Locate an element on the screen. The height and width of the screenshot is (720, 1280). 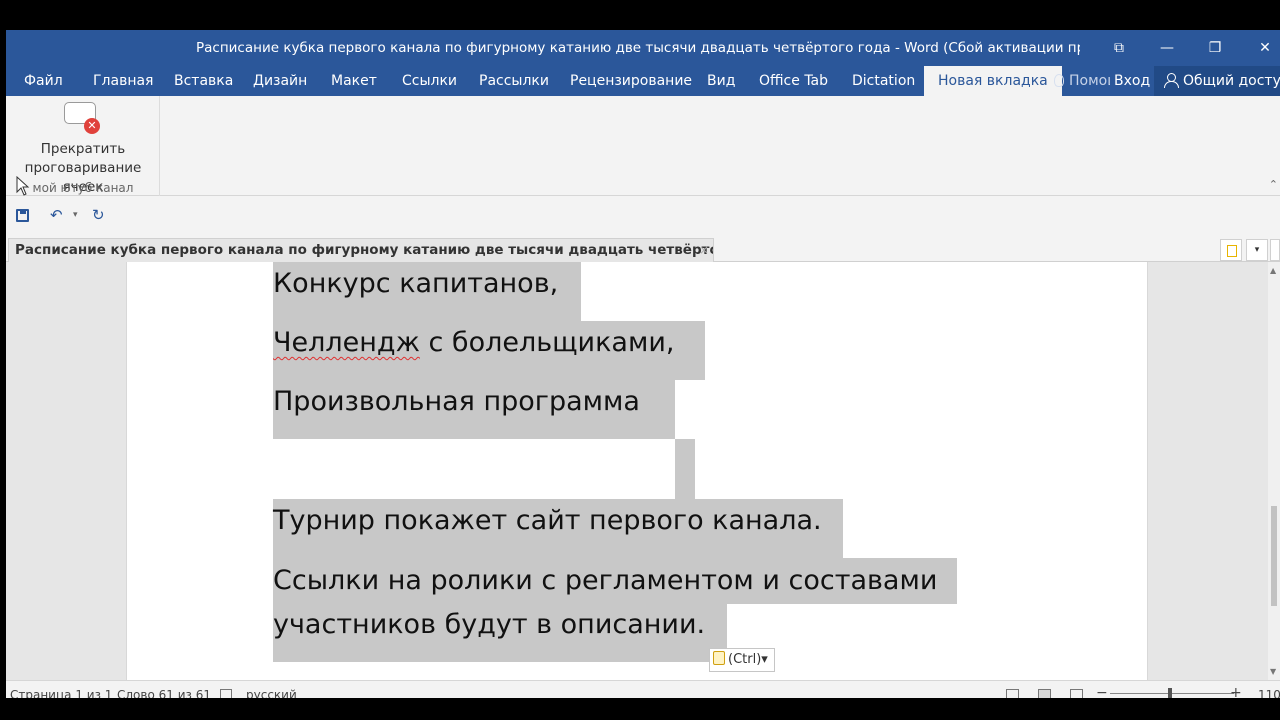
tab-layout: Макет is located at coordinates (354, 81).